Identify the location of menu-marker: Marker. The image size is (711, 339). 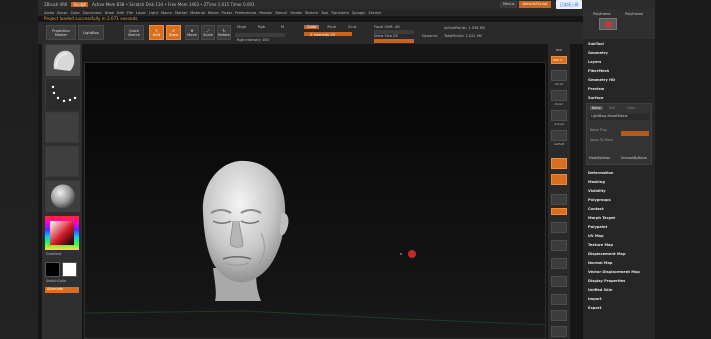
(181, 13).